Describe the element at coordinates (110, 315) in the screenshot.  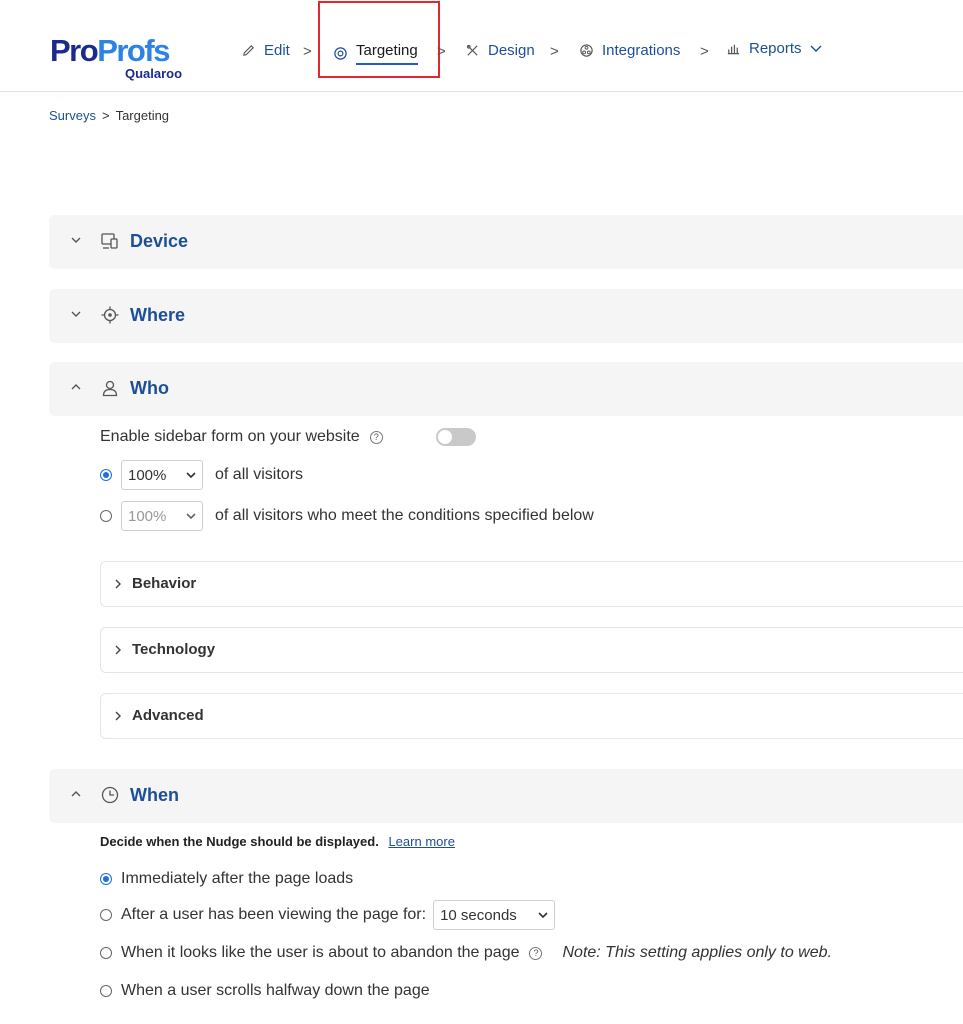
I see `crosshair-icon` at that location.